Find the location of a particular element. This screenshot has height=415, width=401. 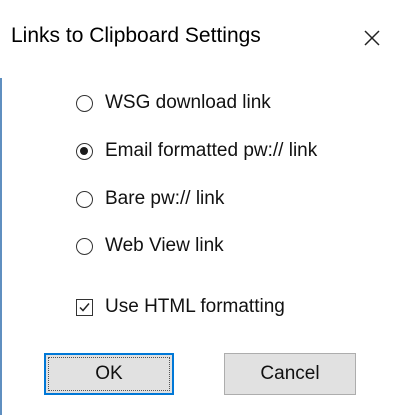

option-label: Bare pw:// link is located at coordinates (165, 198).